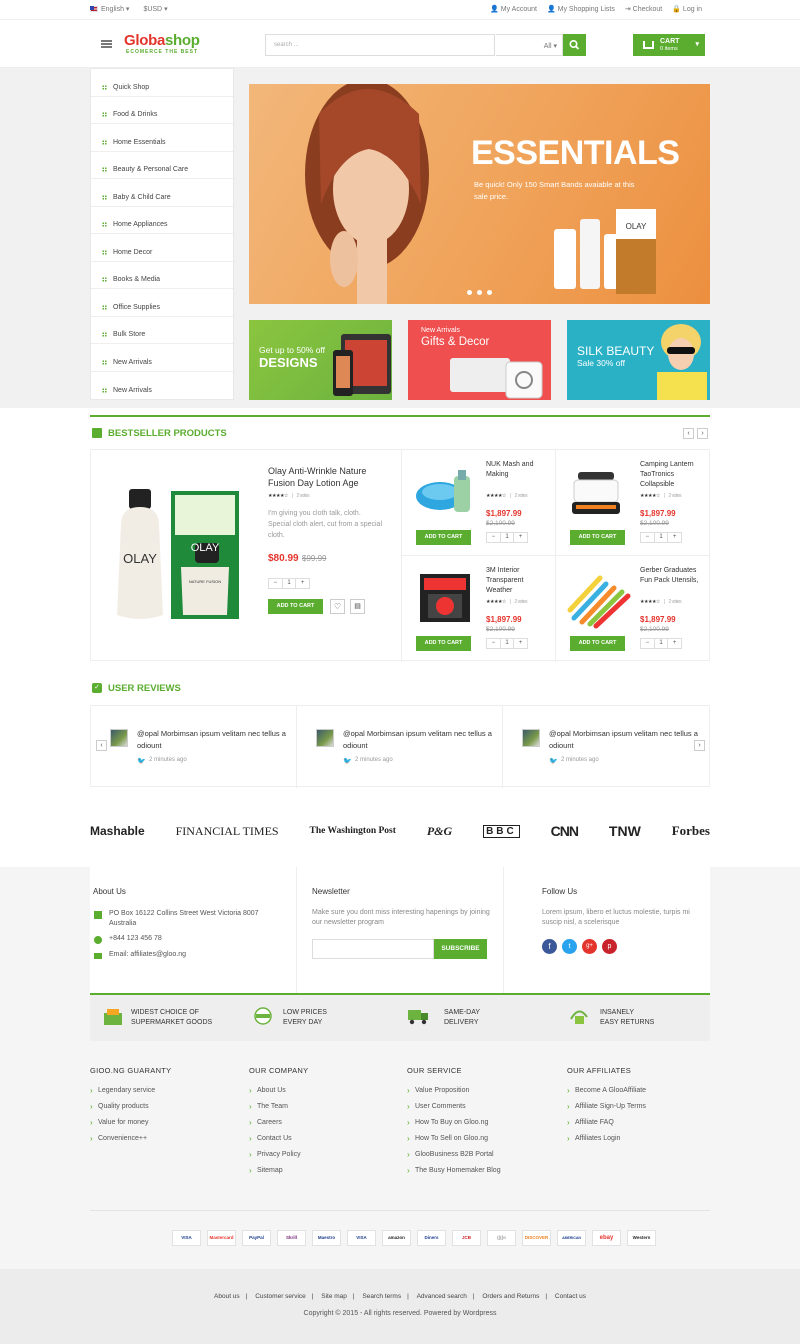 The height and width of the screenshot is (1344, 800). What do you see at coordinates (227, 831) in the screenshot?
I see `logo-financial-times: FINANCIAL TIMES` at bounding box center [227, 831].